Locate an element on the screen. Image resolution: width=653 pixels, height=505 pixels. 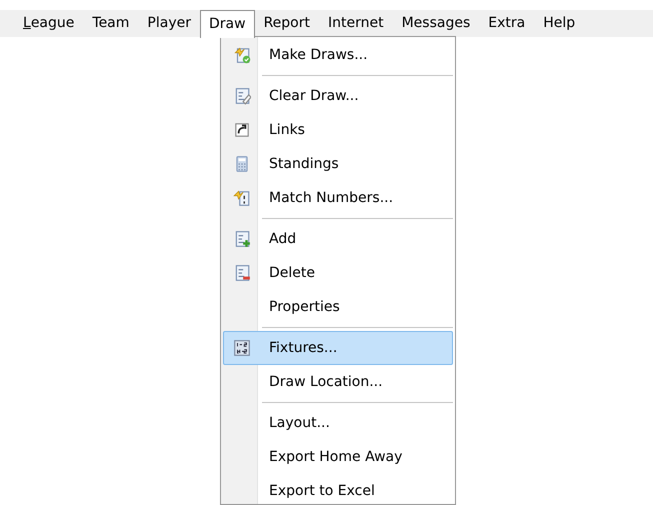
menu-item: Standings is located at coordinates (338, 164).